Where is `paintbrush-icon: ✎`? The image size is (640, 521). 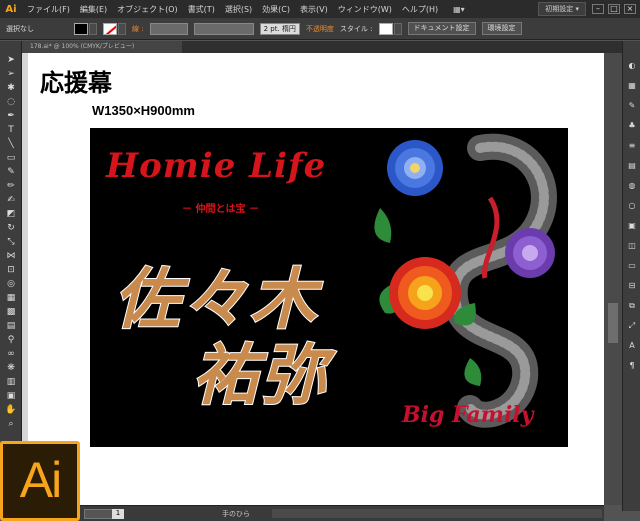 paintbrush-icon: ✎ is located at coordinates (11, 172).